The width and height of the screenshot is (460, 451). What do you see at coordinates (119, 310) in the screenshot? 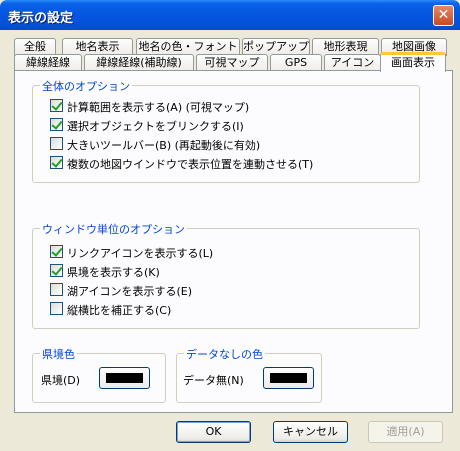
I see `option-label: 縦横比を補正する(C)` at bounding box center [119, 310].